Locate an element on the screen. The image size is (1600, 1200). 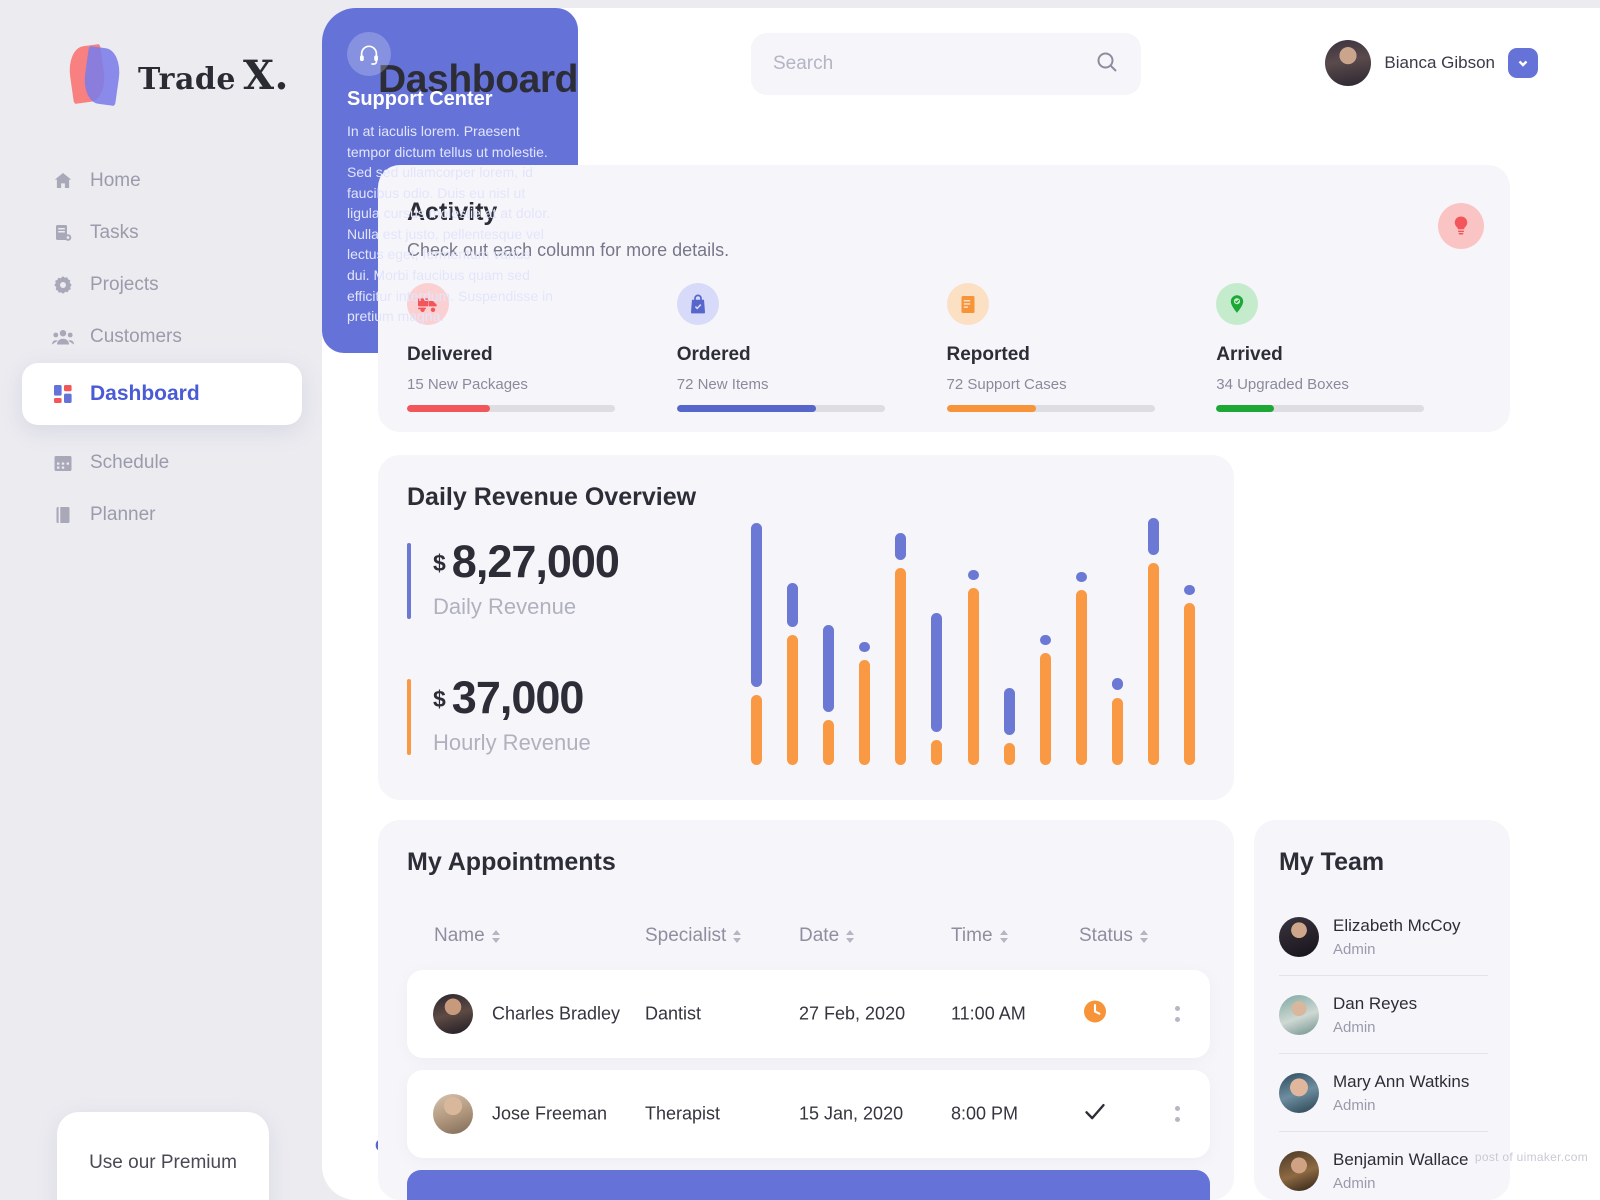
list-item: Mary Ann Watkins Admin is located at coordinates (1383, 1093).